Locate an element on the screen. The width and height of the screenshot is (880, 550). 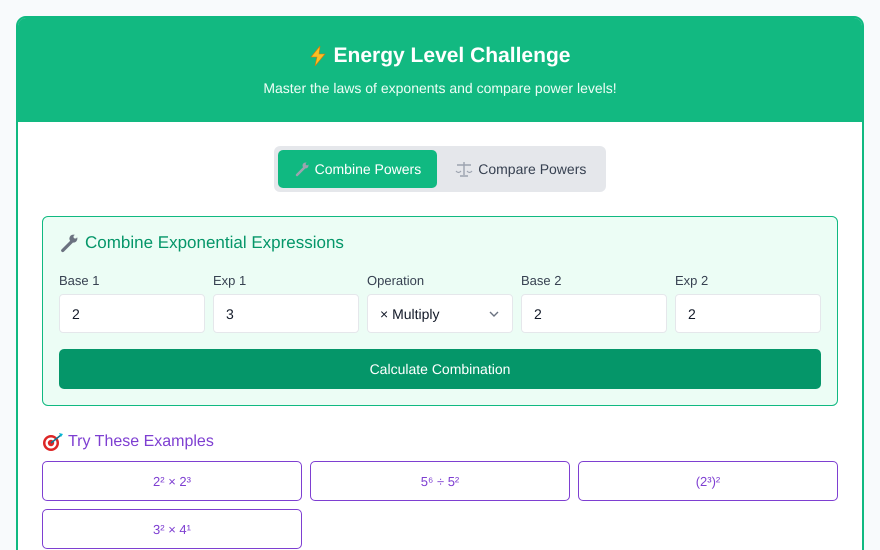
lightning-icon is located at coordinates (318, 56).